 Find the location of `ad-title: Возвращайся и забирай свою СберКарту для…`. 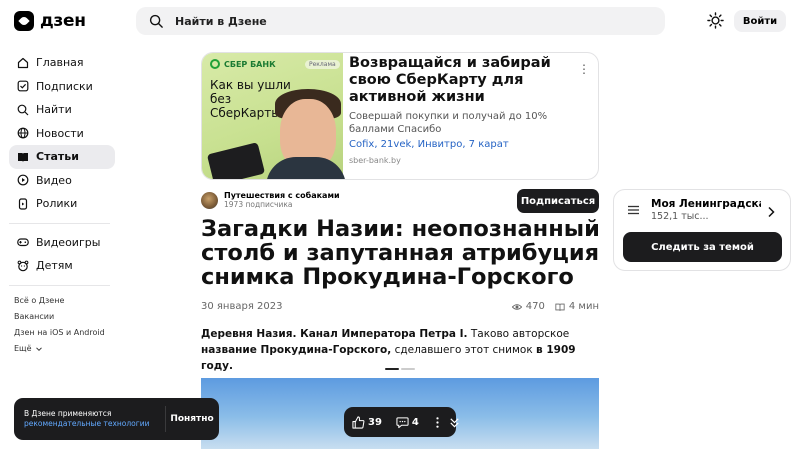

ad-title: Возвращайся и забирай свою СберКарту для… is located at coordinates (464, 80).